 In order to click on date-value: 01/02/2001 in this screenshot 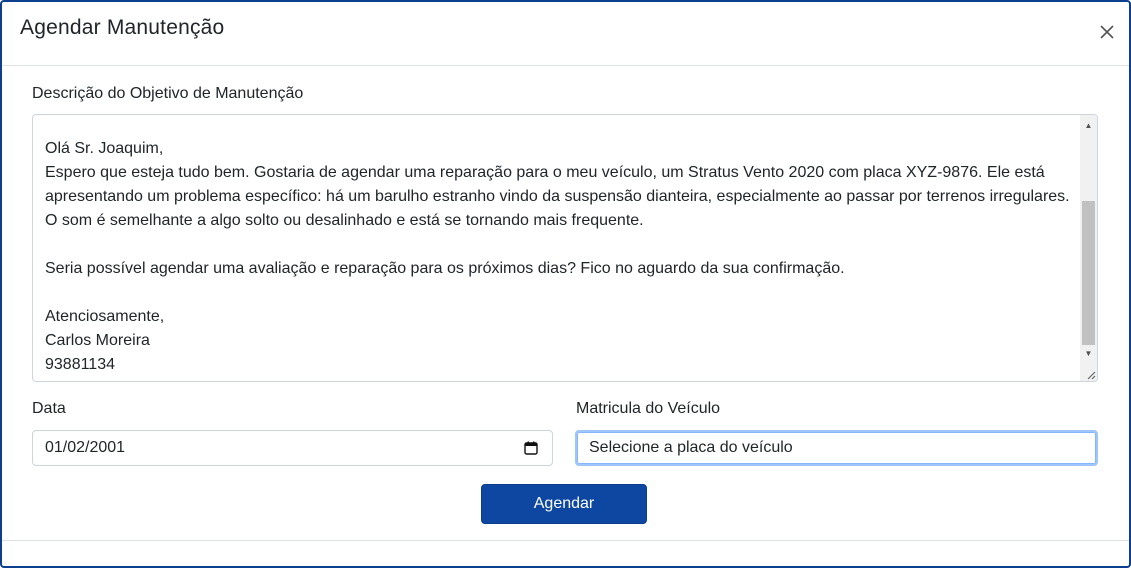, I will do `click(85, 447)`.